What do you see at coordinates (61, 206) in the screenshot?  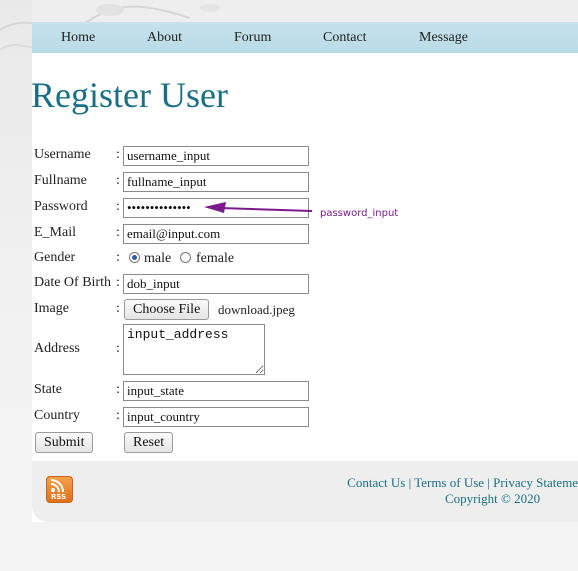 I see `password-label: Password` at bounding box center [61, 206].